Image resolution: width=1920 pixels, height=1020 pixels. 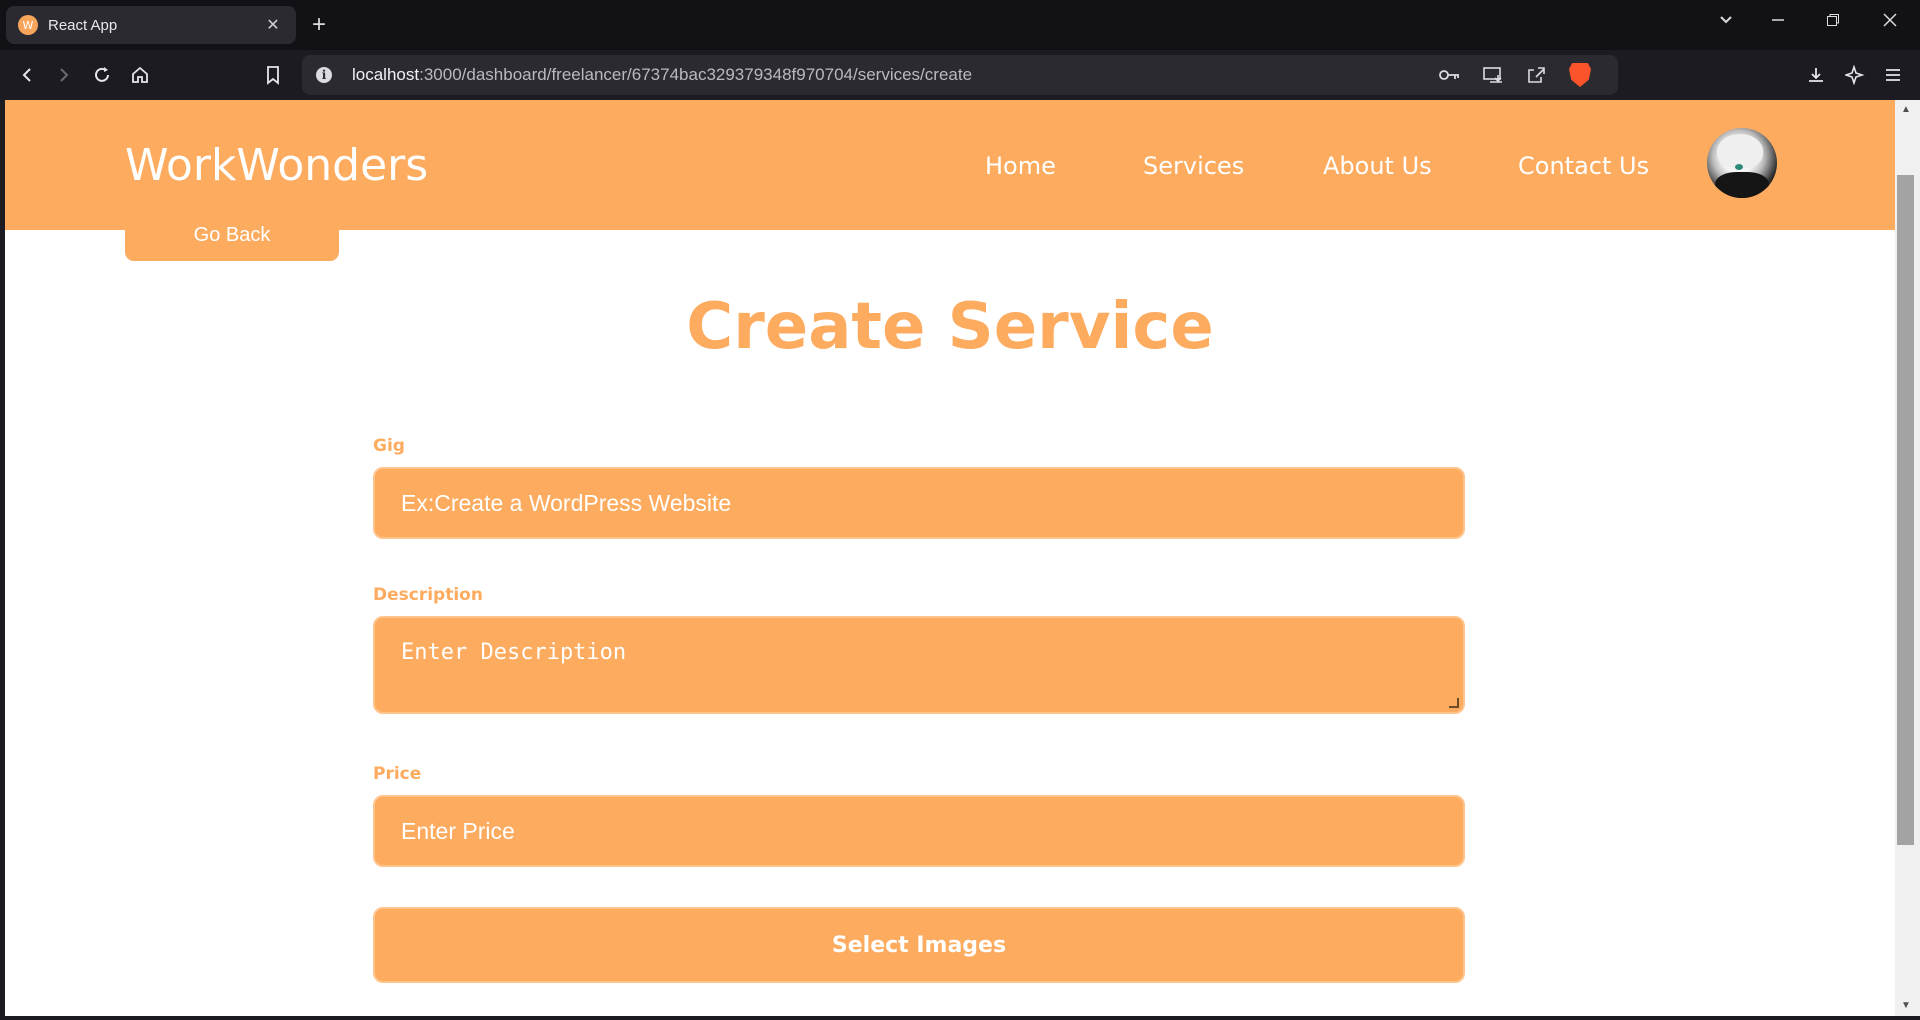 I want to click on restore-icon, so click(x=1833, y=22).